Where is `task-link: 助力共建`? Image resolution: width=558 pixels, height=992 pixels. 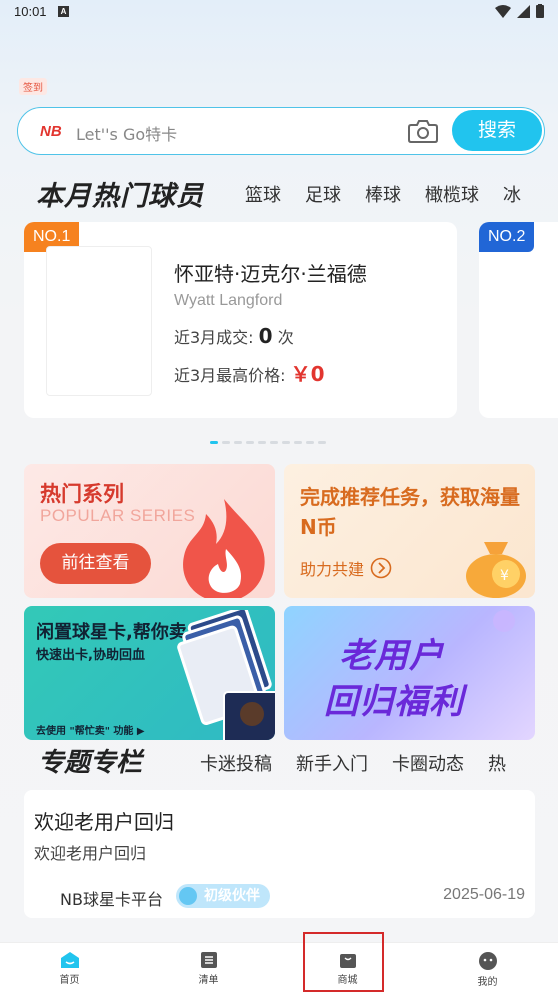 task-link: 助力共建 is located at coordinates (346, 568).